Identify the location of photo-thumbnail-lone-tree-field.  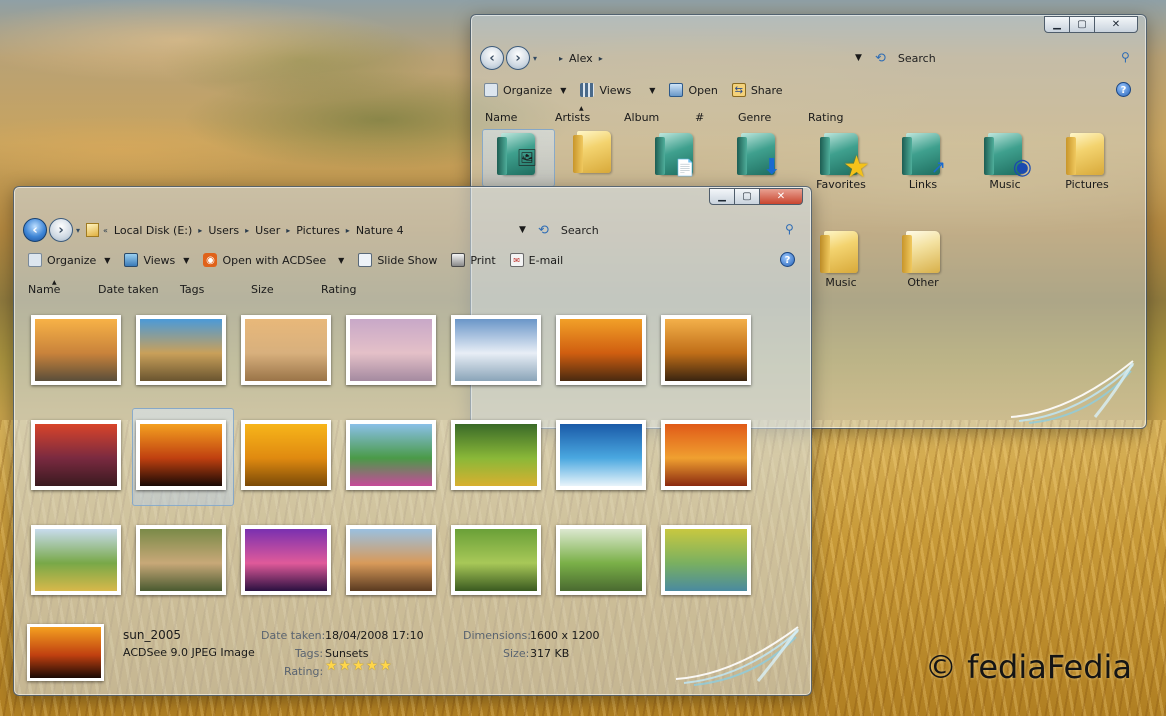
(76, 560).